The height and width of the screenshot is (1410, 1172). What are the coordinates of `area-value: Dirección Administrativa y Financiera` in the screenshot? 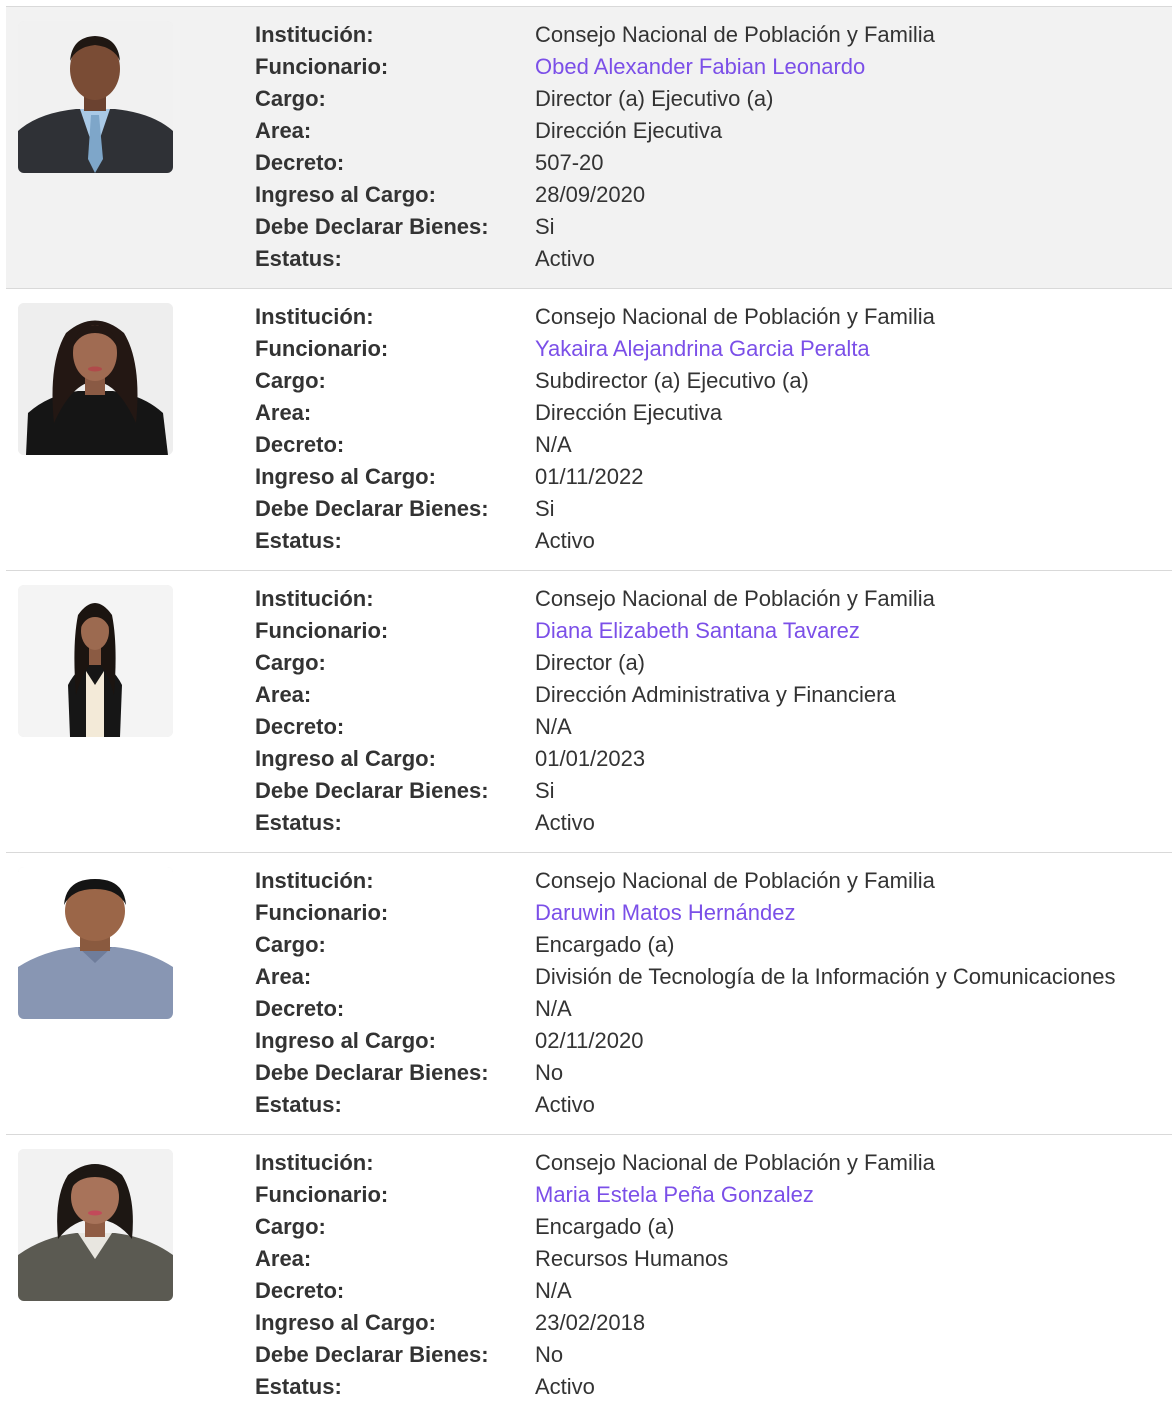 It's located at (715, 694).